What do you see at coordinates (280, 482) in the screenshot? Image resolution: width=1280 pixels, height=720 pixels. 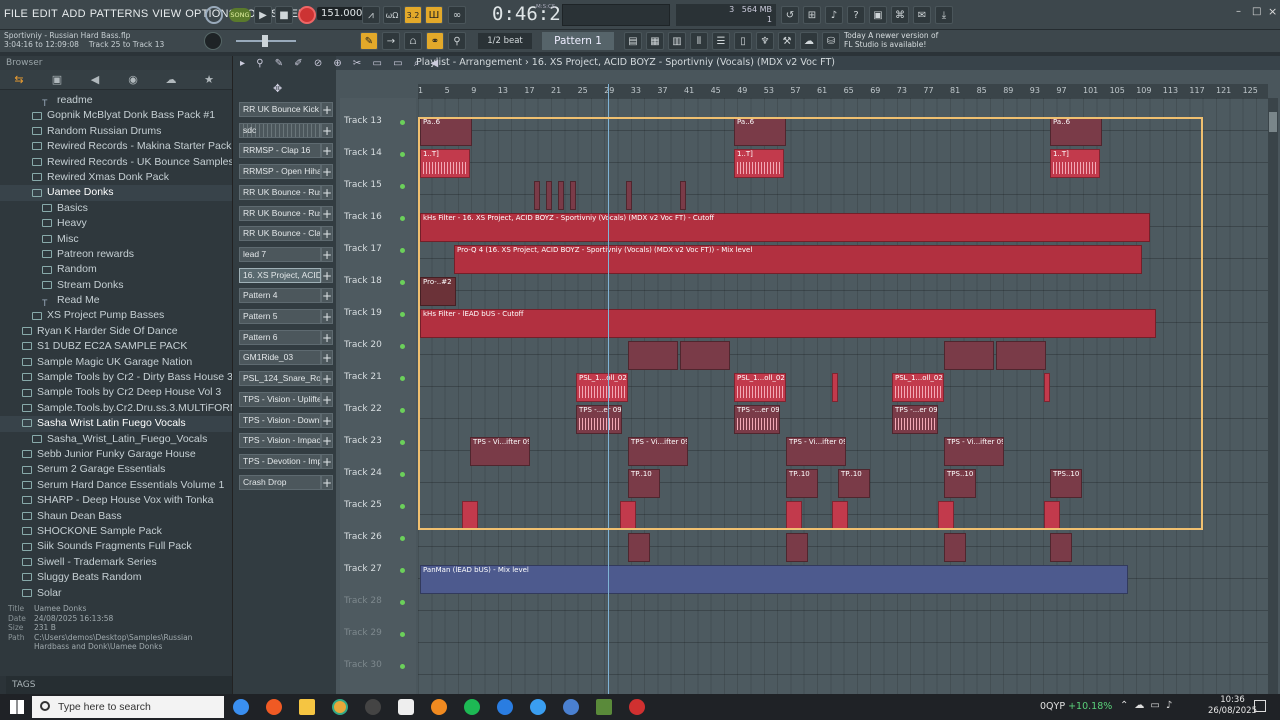 I see `pattern-item: Crash Drop` at bounding box center [280, 482].